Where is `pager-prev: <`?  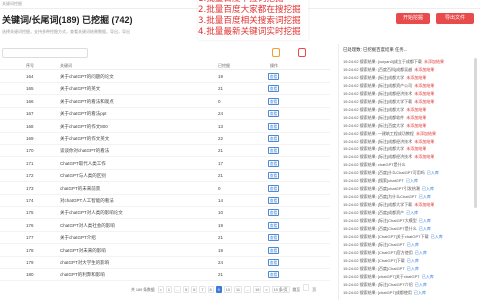 pager-prev: < is located at coordinates (160, 289).